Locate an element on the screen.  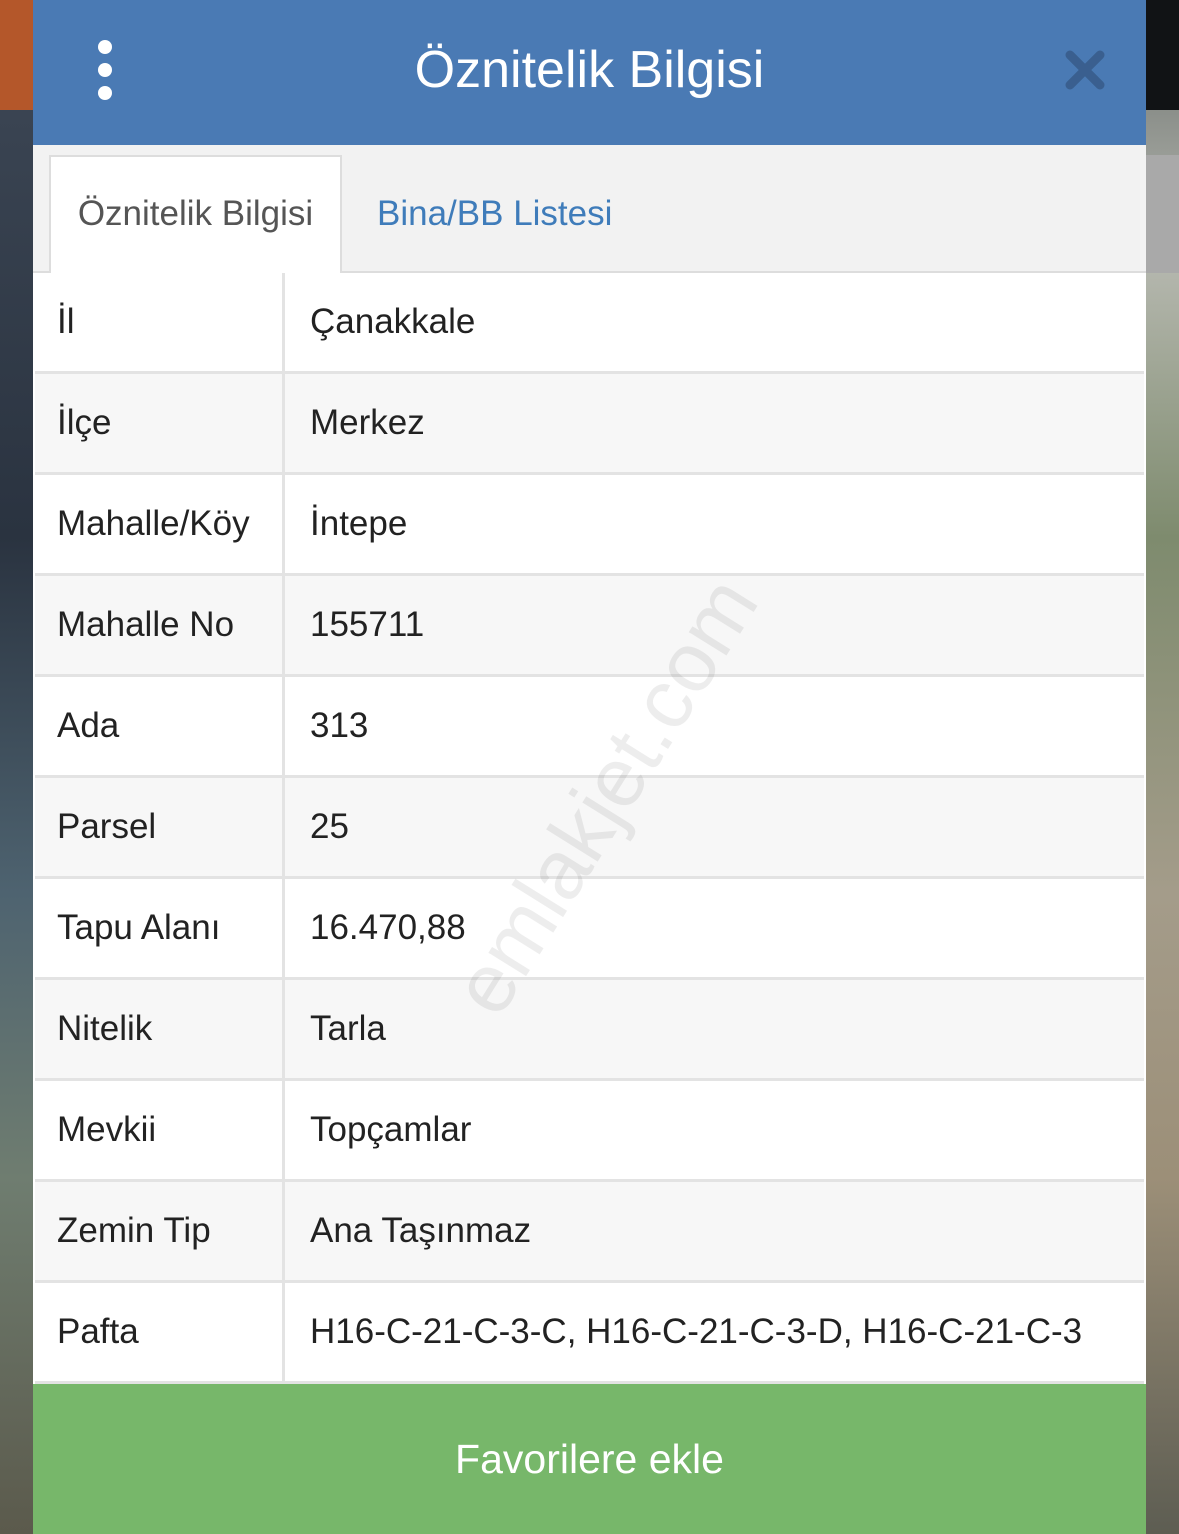
tab-building-list: Bina/BB Listesi is located at coordinates (494, 214).